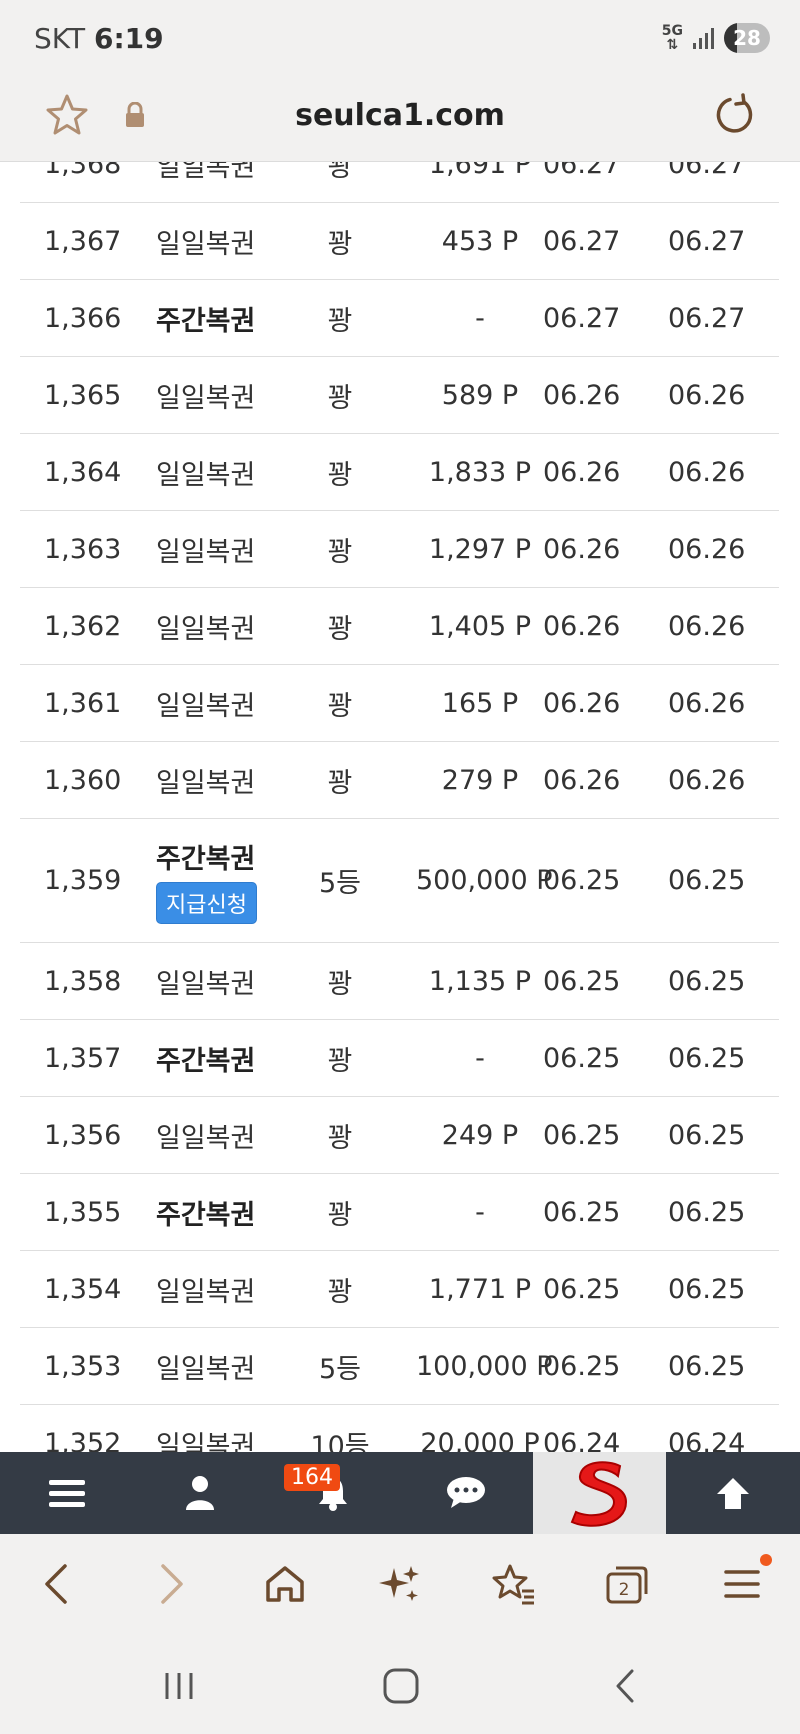 The height and width of the screenshot is (1734, 800). I want to click on table-row: 1,356 일일복권 꽝 249 P 06.25 06.25, so click(399, 1135).